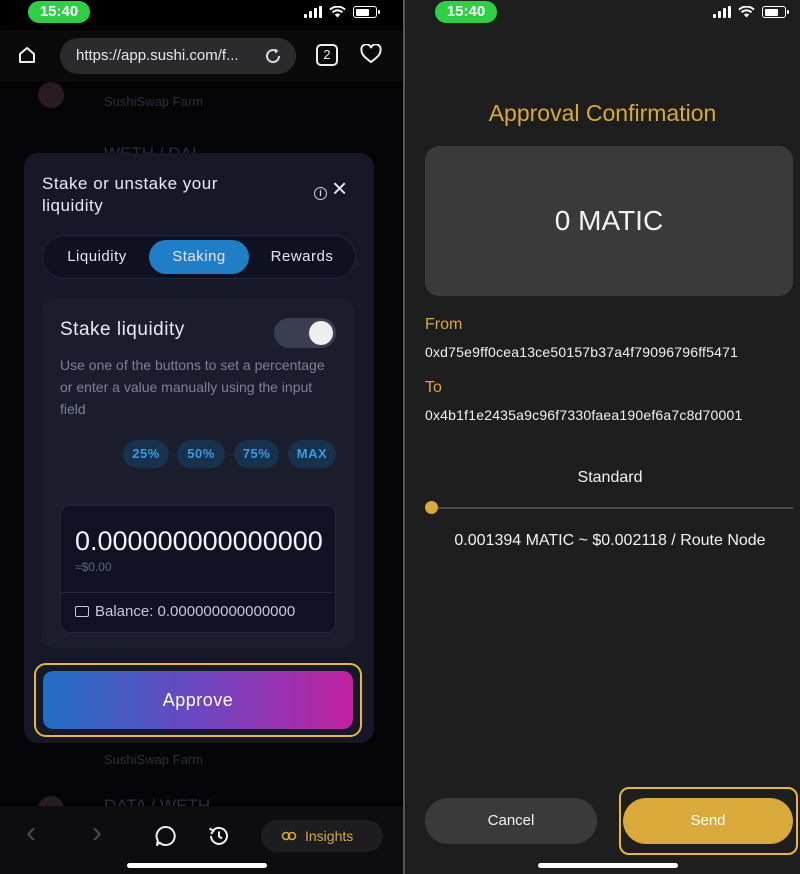 This screenshot has height=874, width=800. What do you see at coordinates (201, 840) in the screenshot?
I see `browser-bottom-bar: ‹ › Insights` at bounding box center [201, 840].